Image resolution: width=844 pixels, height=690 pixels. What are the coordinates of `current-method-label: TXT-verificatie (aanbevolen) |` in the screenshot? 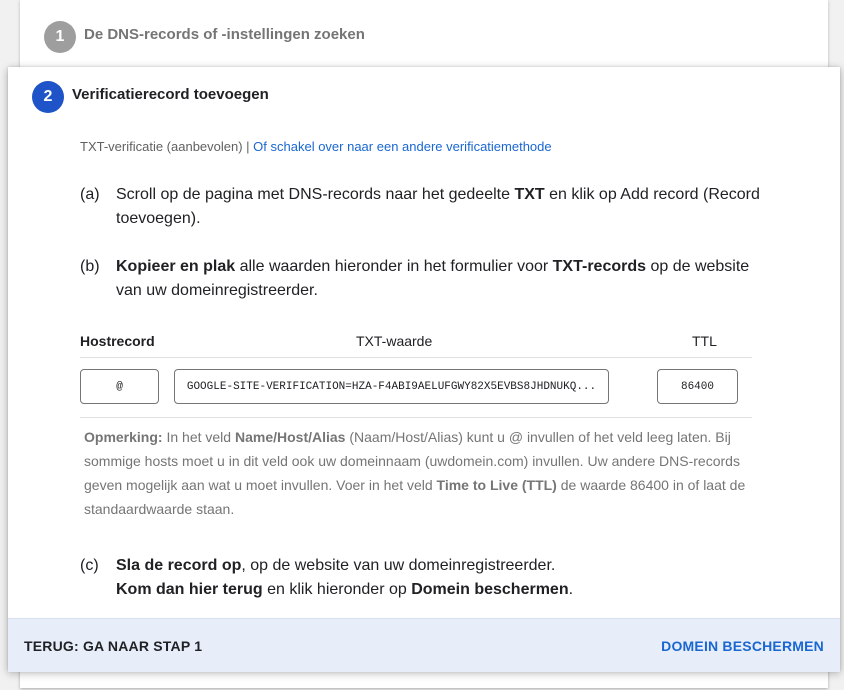 It's located at (167, 146).